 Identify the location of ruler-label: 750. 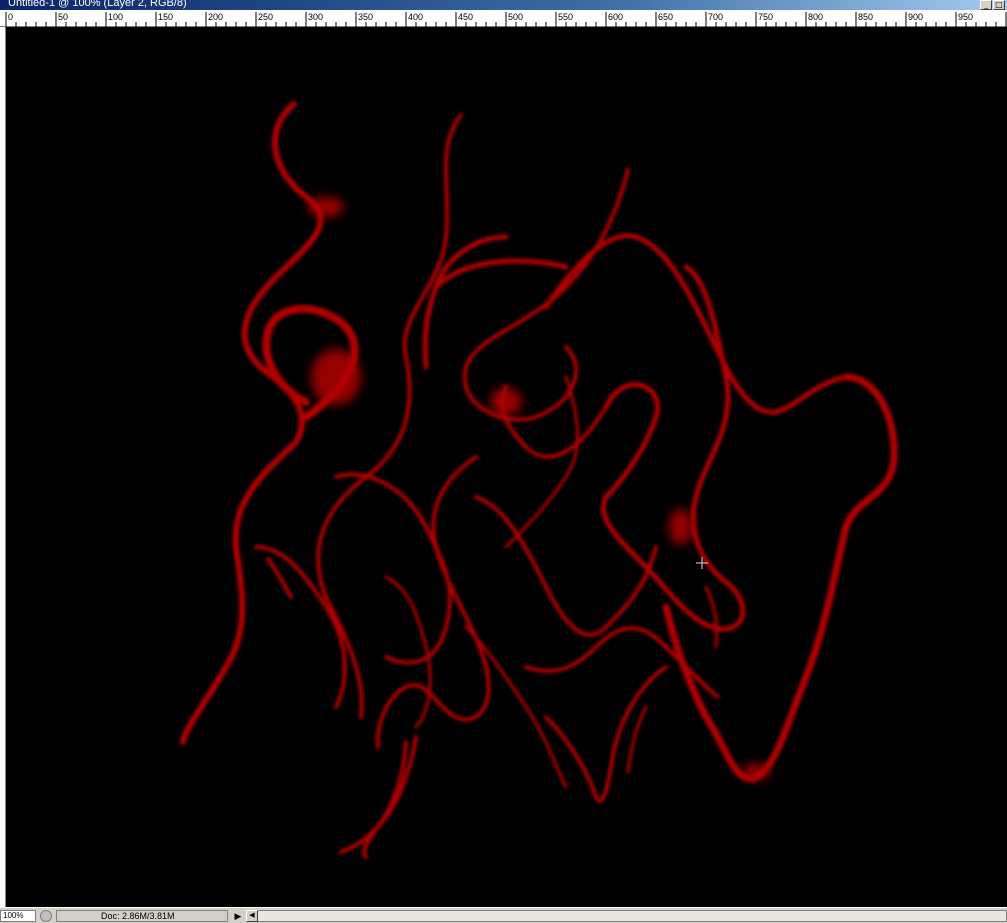
(765, 17).